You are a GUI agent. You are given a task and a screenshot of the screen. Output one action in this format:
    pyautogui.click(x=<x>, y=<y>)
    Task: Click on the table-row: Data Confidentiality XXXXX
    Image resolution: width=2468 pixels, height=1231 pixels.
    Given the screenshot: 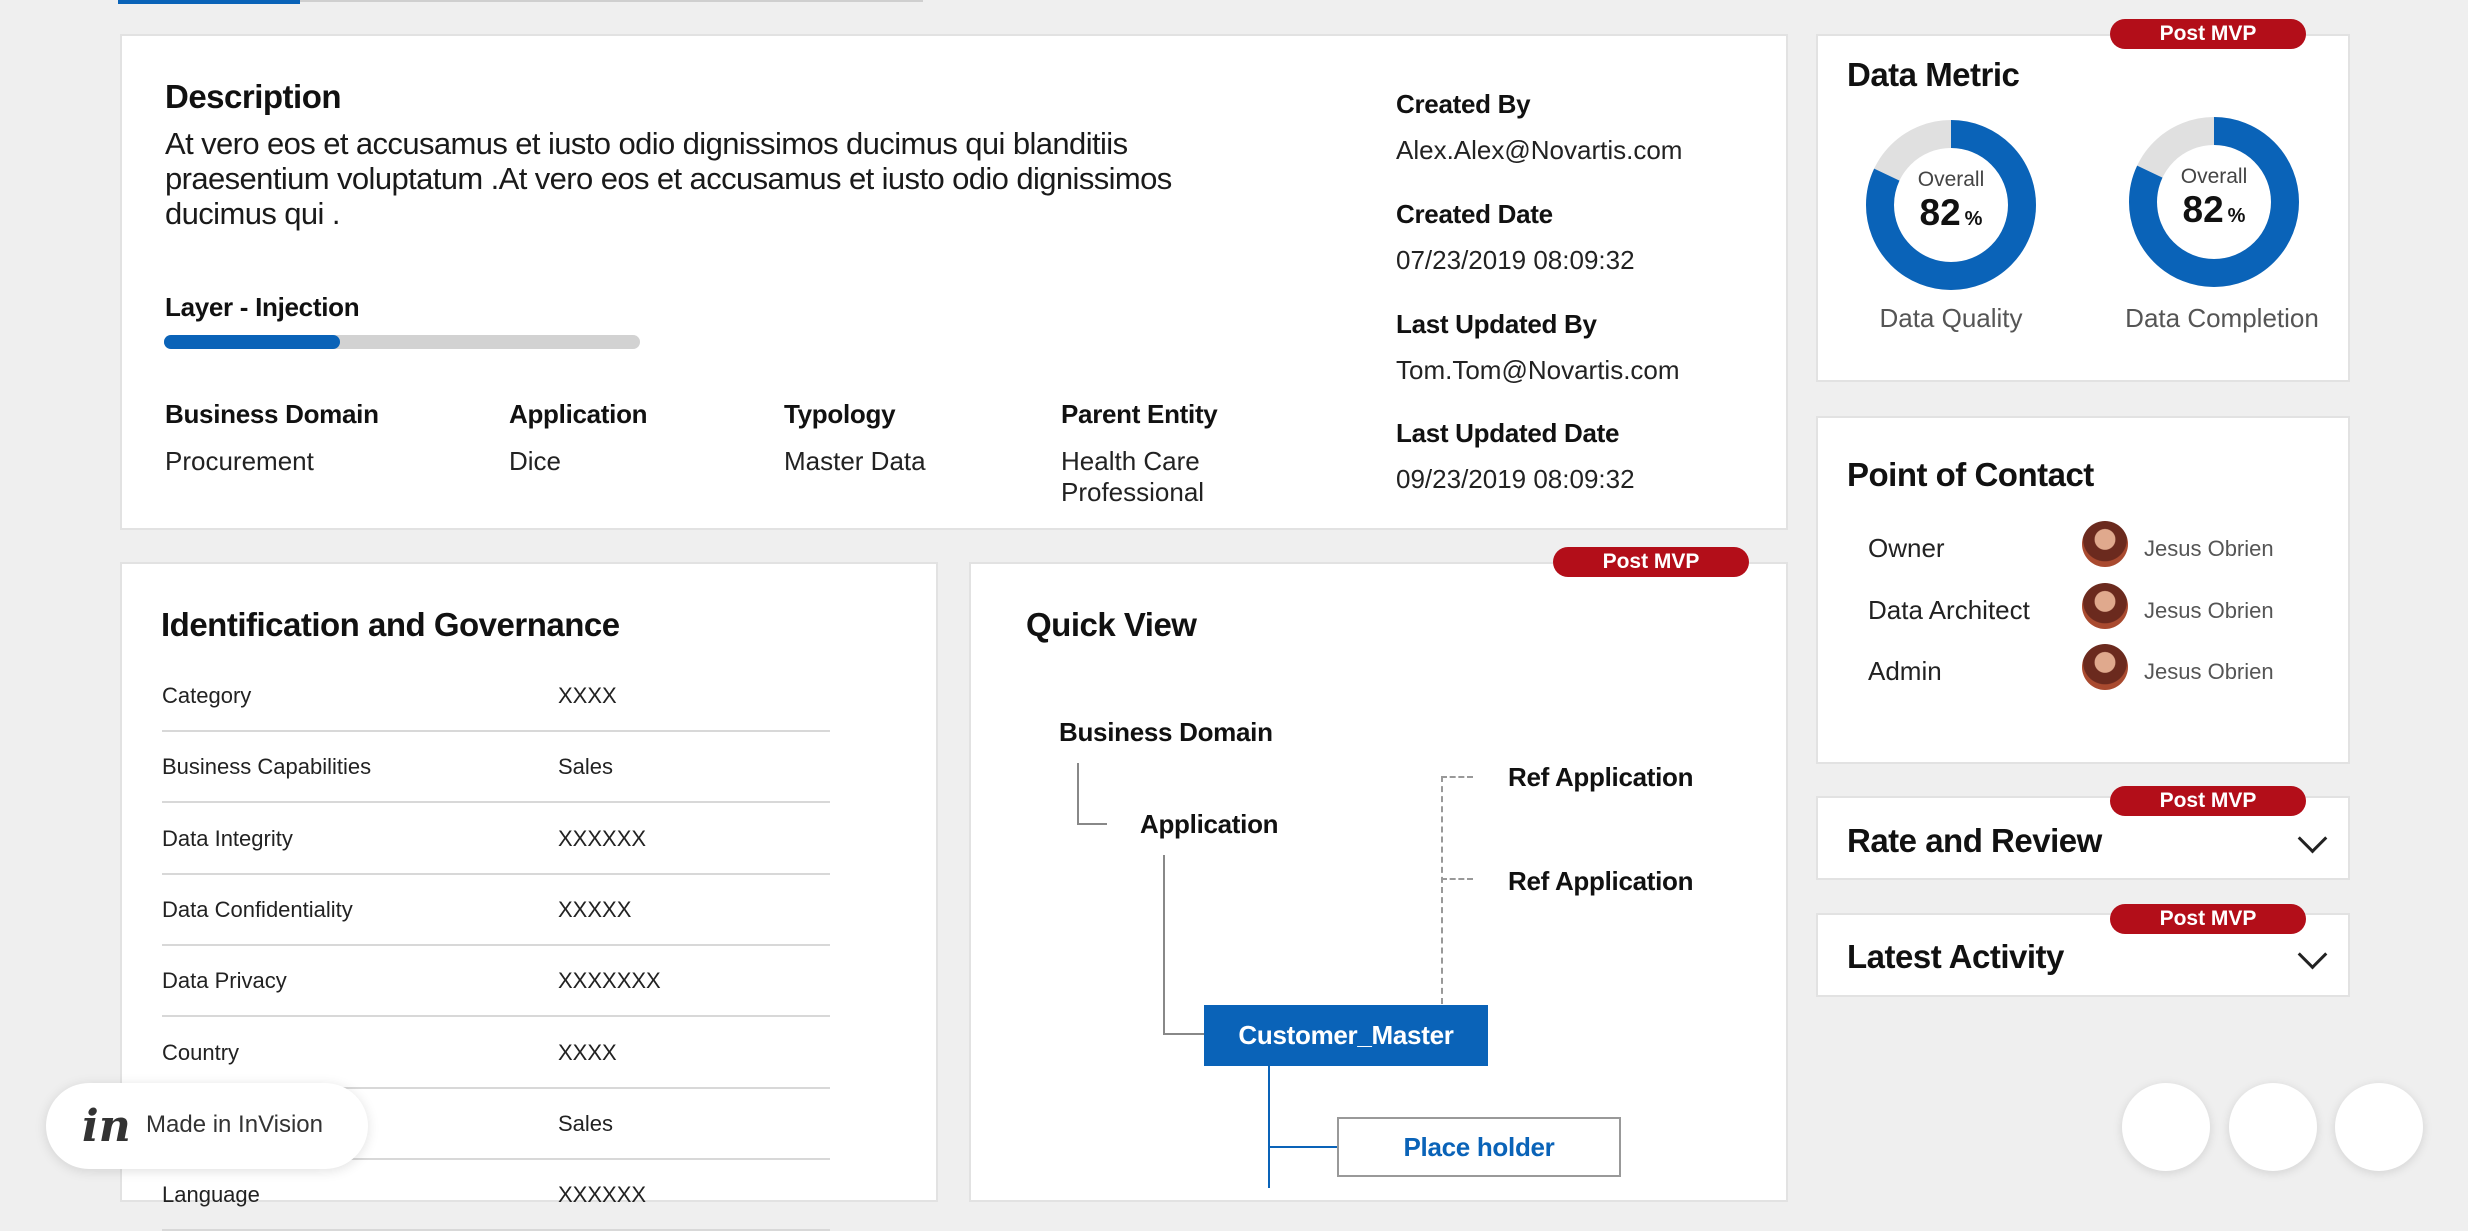 What is the action you would take?
    pyautogui.click(x=496, y=910)
    